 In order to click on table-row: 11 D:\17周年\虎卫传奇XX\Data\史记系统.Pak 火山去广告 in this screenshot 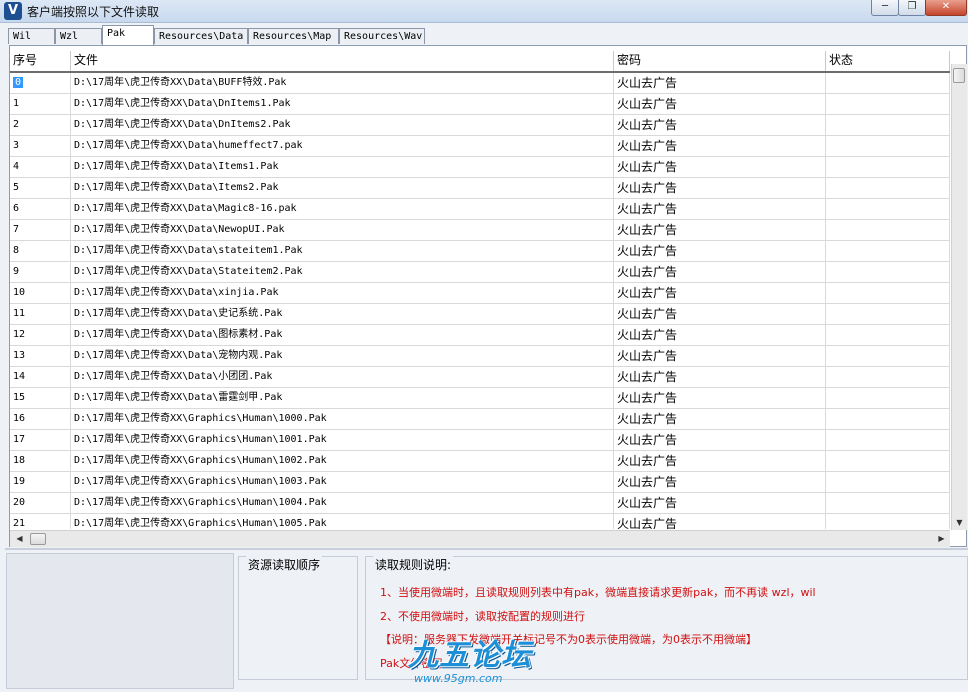, I will do `click(480, 314)`.